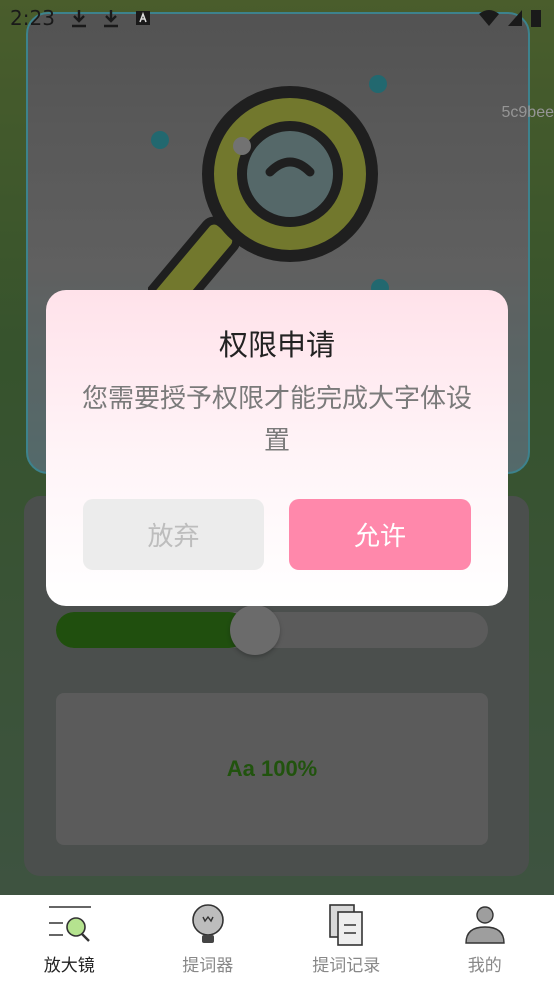 The image size is (554, 984). Describe the element at coordinates (346, 925) in the screenshot. I see `document-icon` at that location.